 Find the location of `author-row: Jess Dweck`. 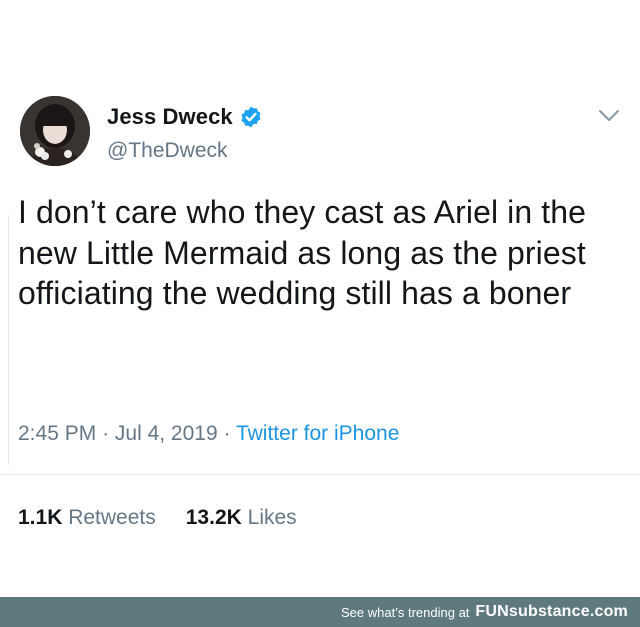

author-row: Jess Dweck is located at coordinates (185, 117).